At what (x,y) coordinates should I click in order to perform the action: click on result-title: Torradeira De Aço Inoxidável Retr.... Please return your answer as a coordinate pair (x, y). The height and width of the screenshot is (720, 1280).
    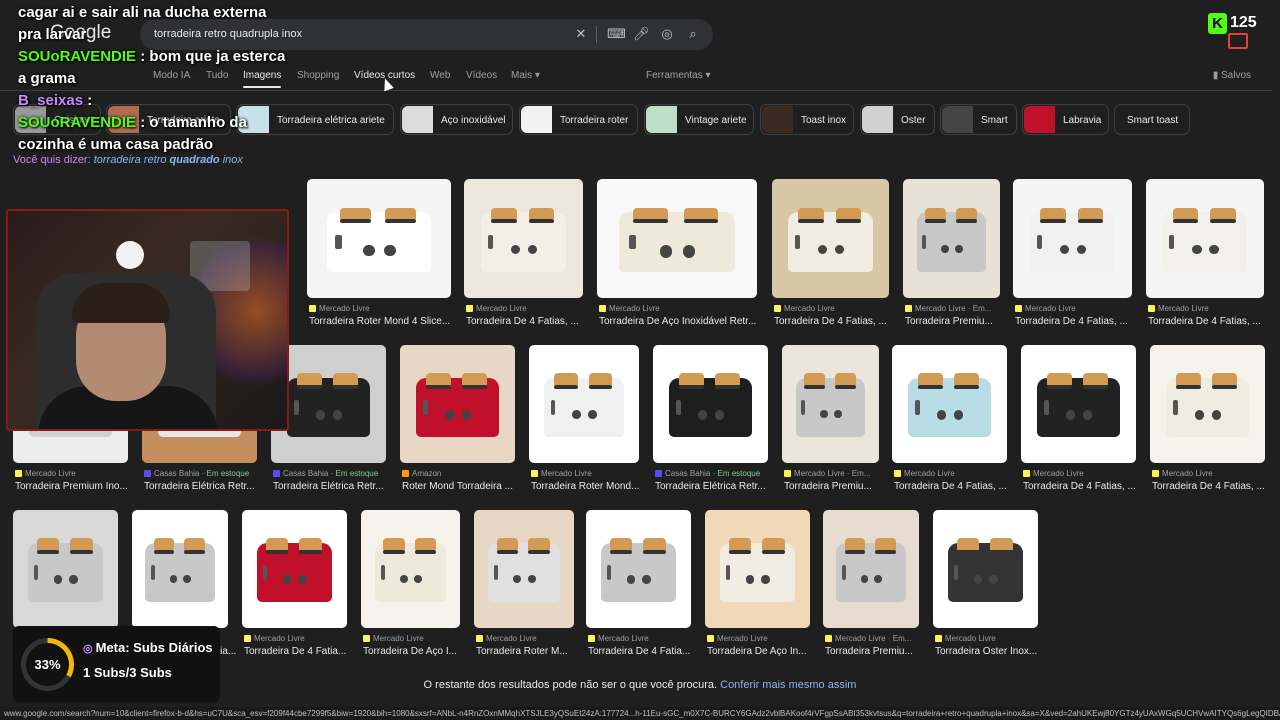
    Looking at the image, I should click on (677, 321).